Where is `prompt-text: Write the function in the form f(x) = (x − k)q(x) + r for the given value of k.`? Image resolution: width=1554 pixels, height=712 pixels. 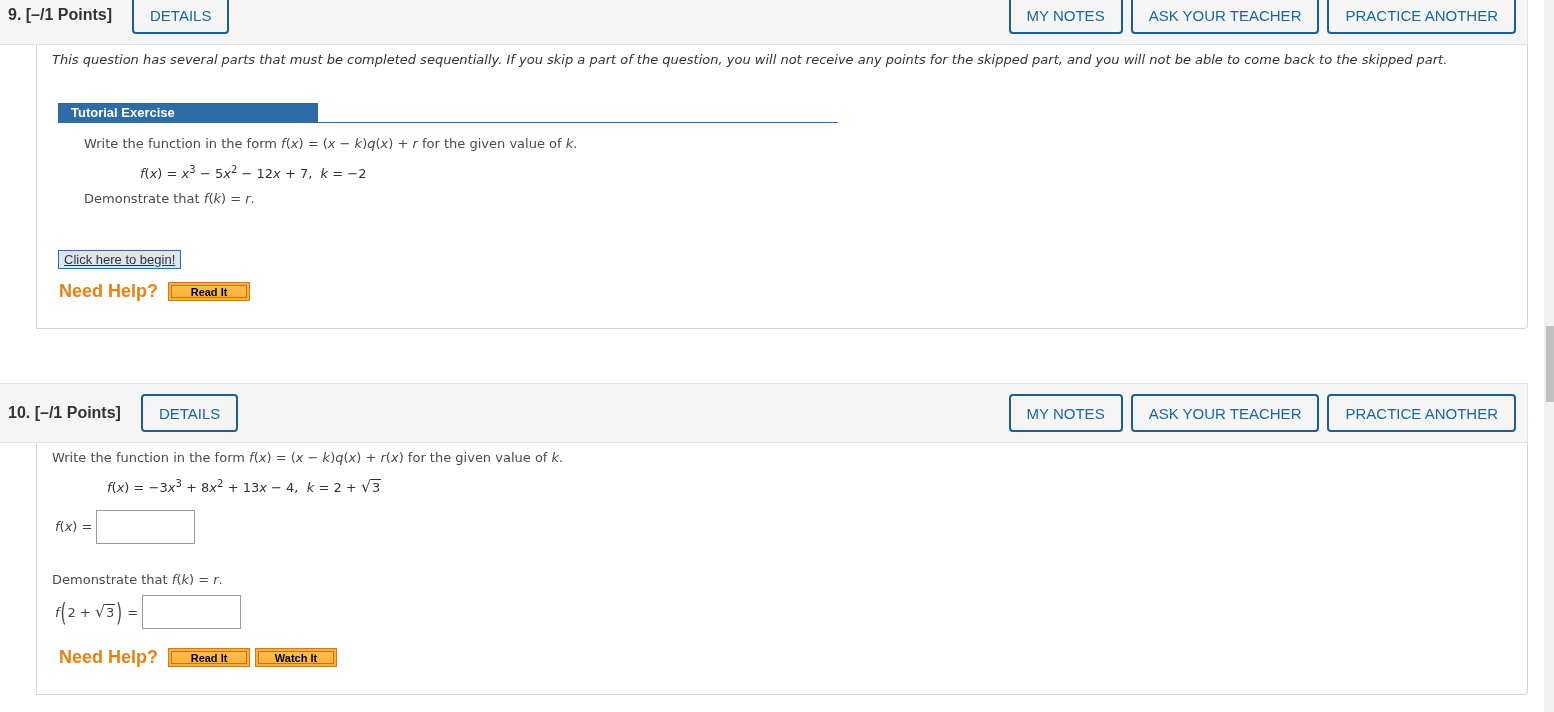
prompt-text: Write the function in the form f(x) = (x − k)q(x) + r for the given value of k. is located at coordinates (331, 143).